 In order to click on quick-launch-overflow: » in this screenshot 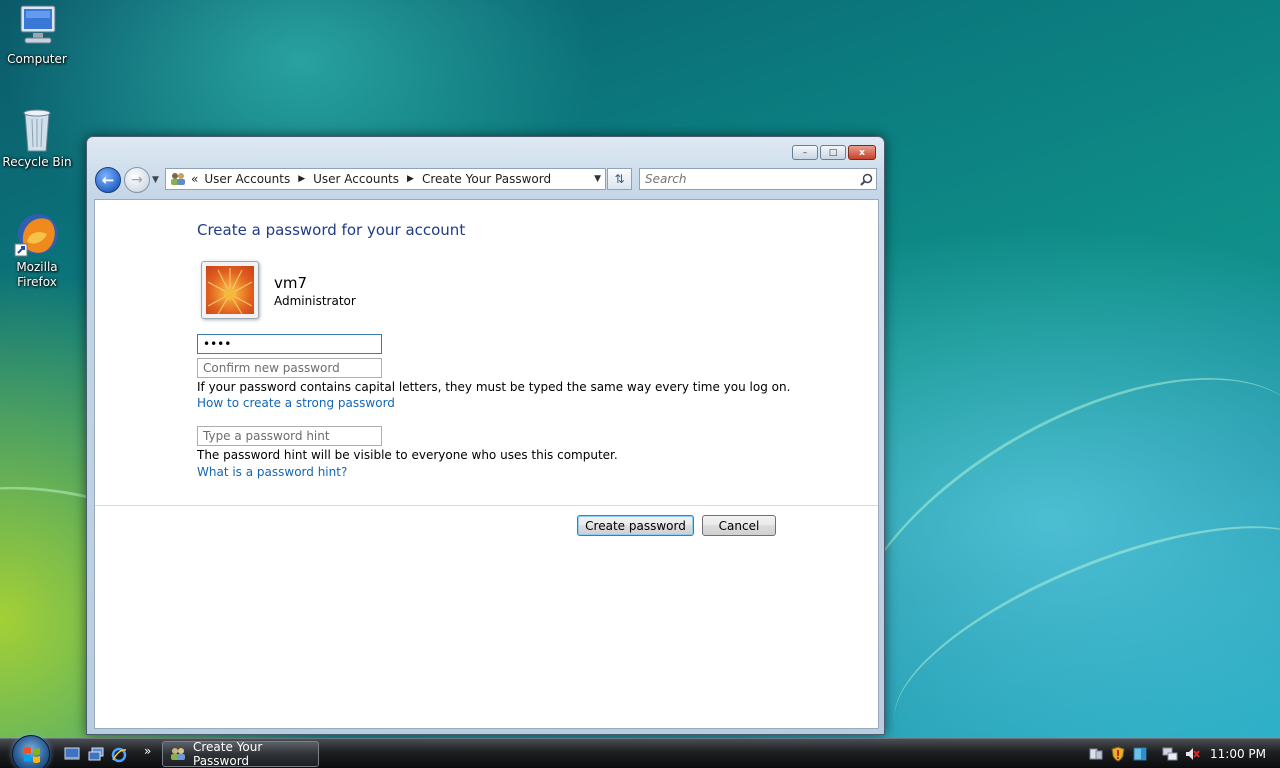, I will do `click(147, 751)`.